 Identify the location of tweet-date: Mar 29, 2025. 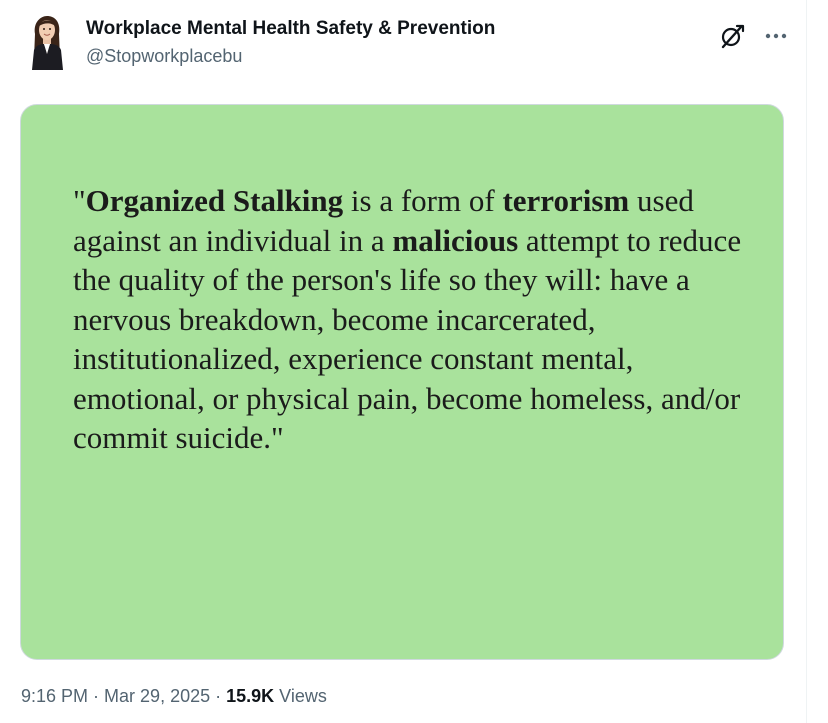
(157, 696).